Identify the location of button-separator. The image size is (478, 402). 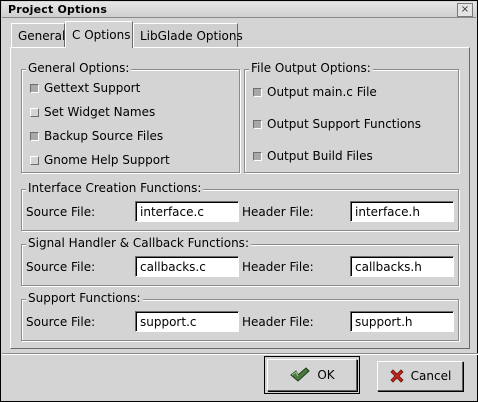
(240, 354).